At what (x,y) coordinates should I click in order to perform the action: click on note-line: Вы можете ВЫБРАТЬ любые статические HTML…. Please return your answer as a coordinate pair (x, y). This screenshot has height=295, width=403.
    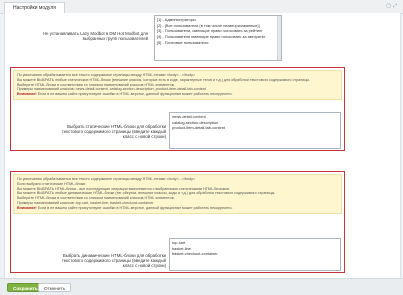
    Looking at the image, I should click on (164, 79).